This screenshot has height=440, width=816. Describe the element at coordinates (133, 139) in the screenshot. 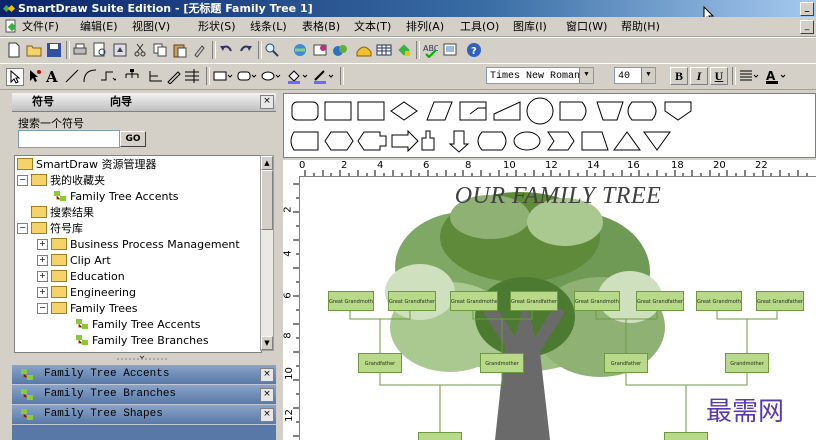

I see `go-button: GO` at that location.